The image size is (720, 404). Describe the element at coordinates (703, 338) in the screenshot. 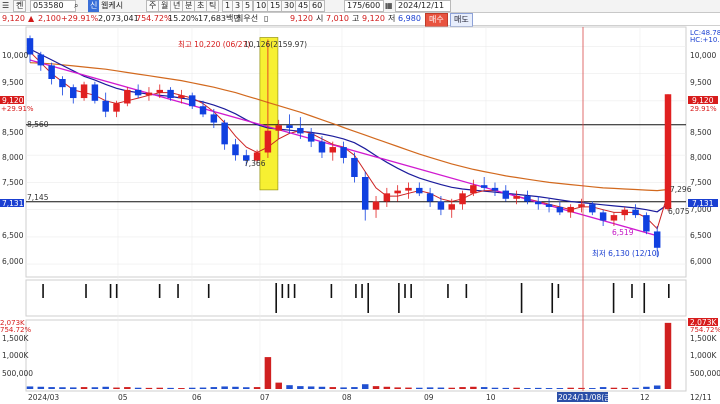

I see `volume-tick: 1,500K` at that location.